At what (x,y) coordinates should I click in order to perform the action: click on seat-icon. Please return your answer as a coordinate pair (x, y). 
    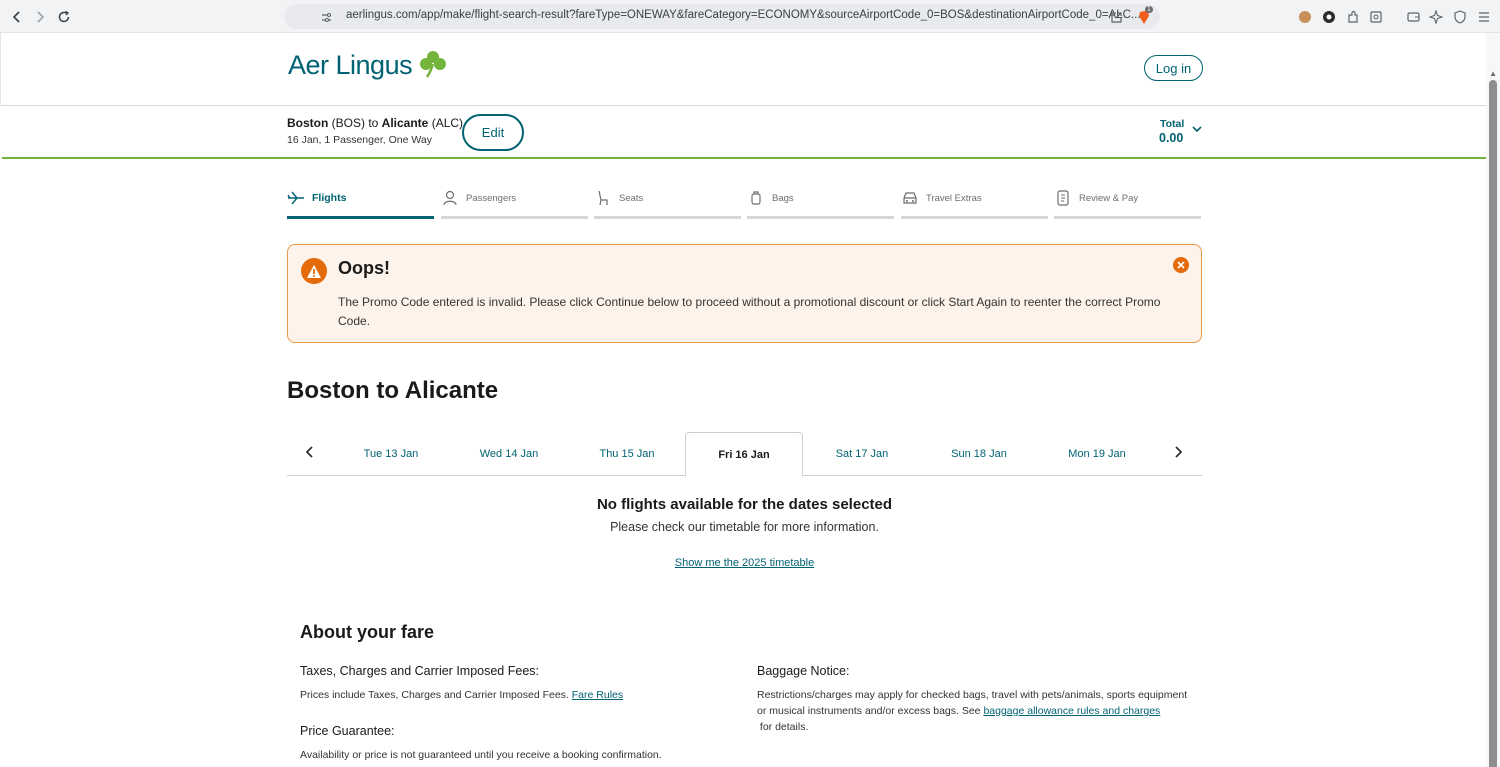
    Looking at the image, I should click on (603, 198).